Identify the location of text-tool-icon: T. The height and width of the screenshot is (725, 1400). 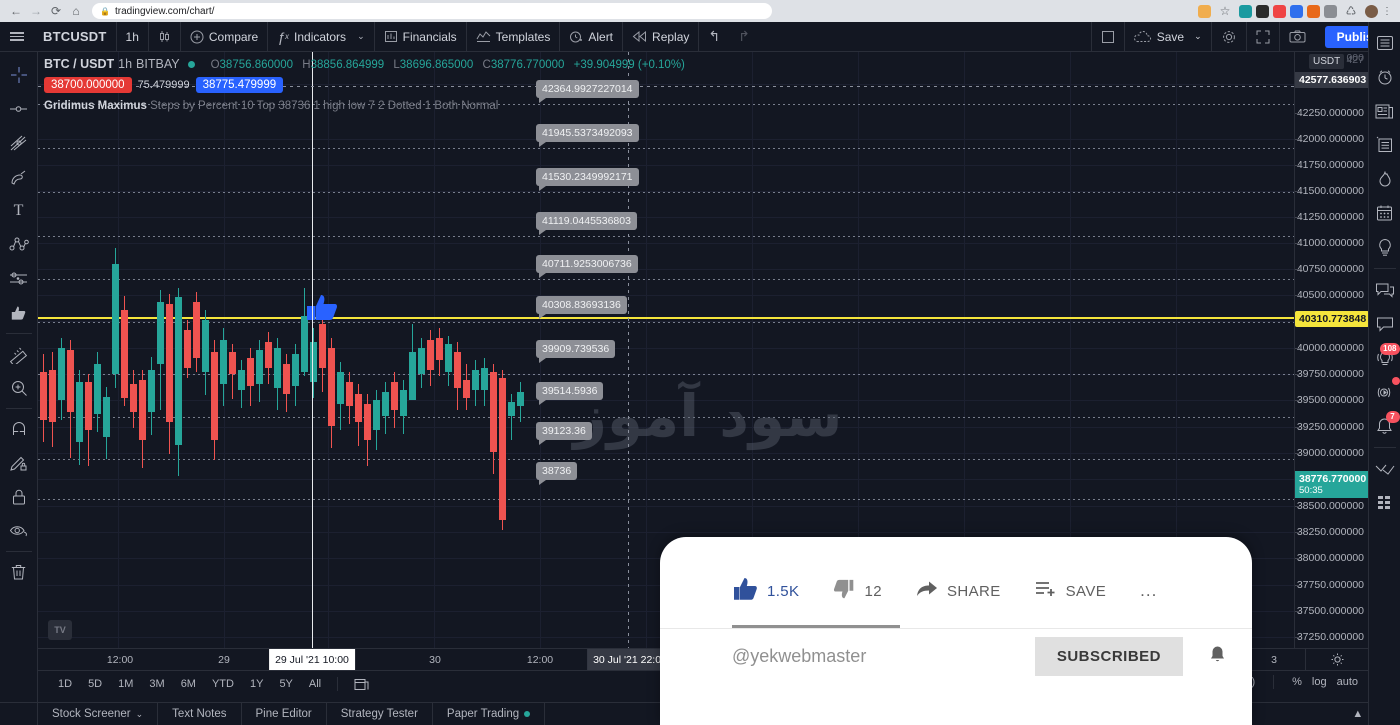
(19, 211).